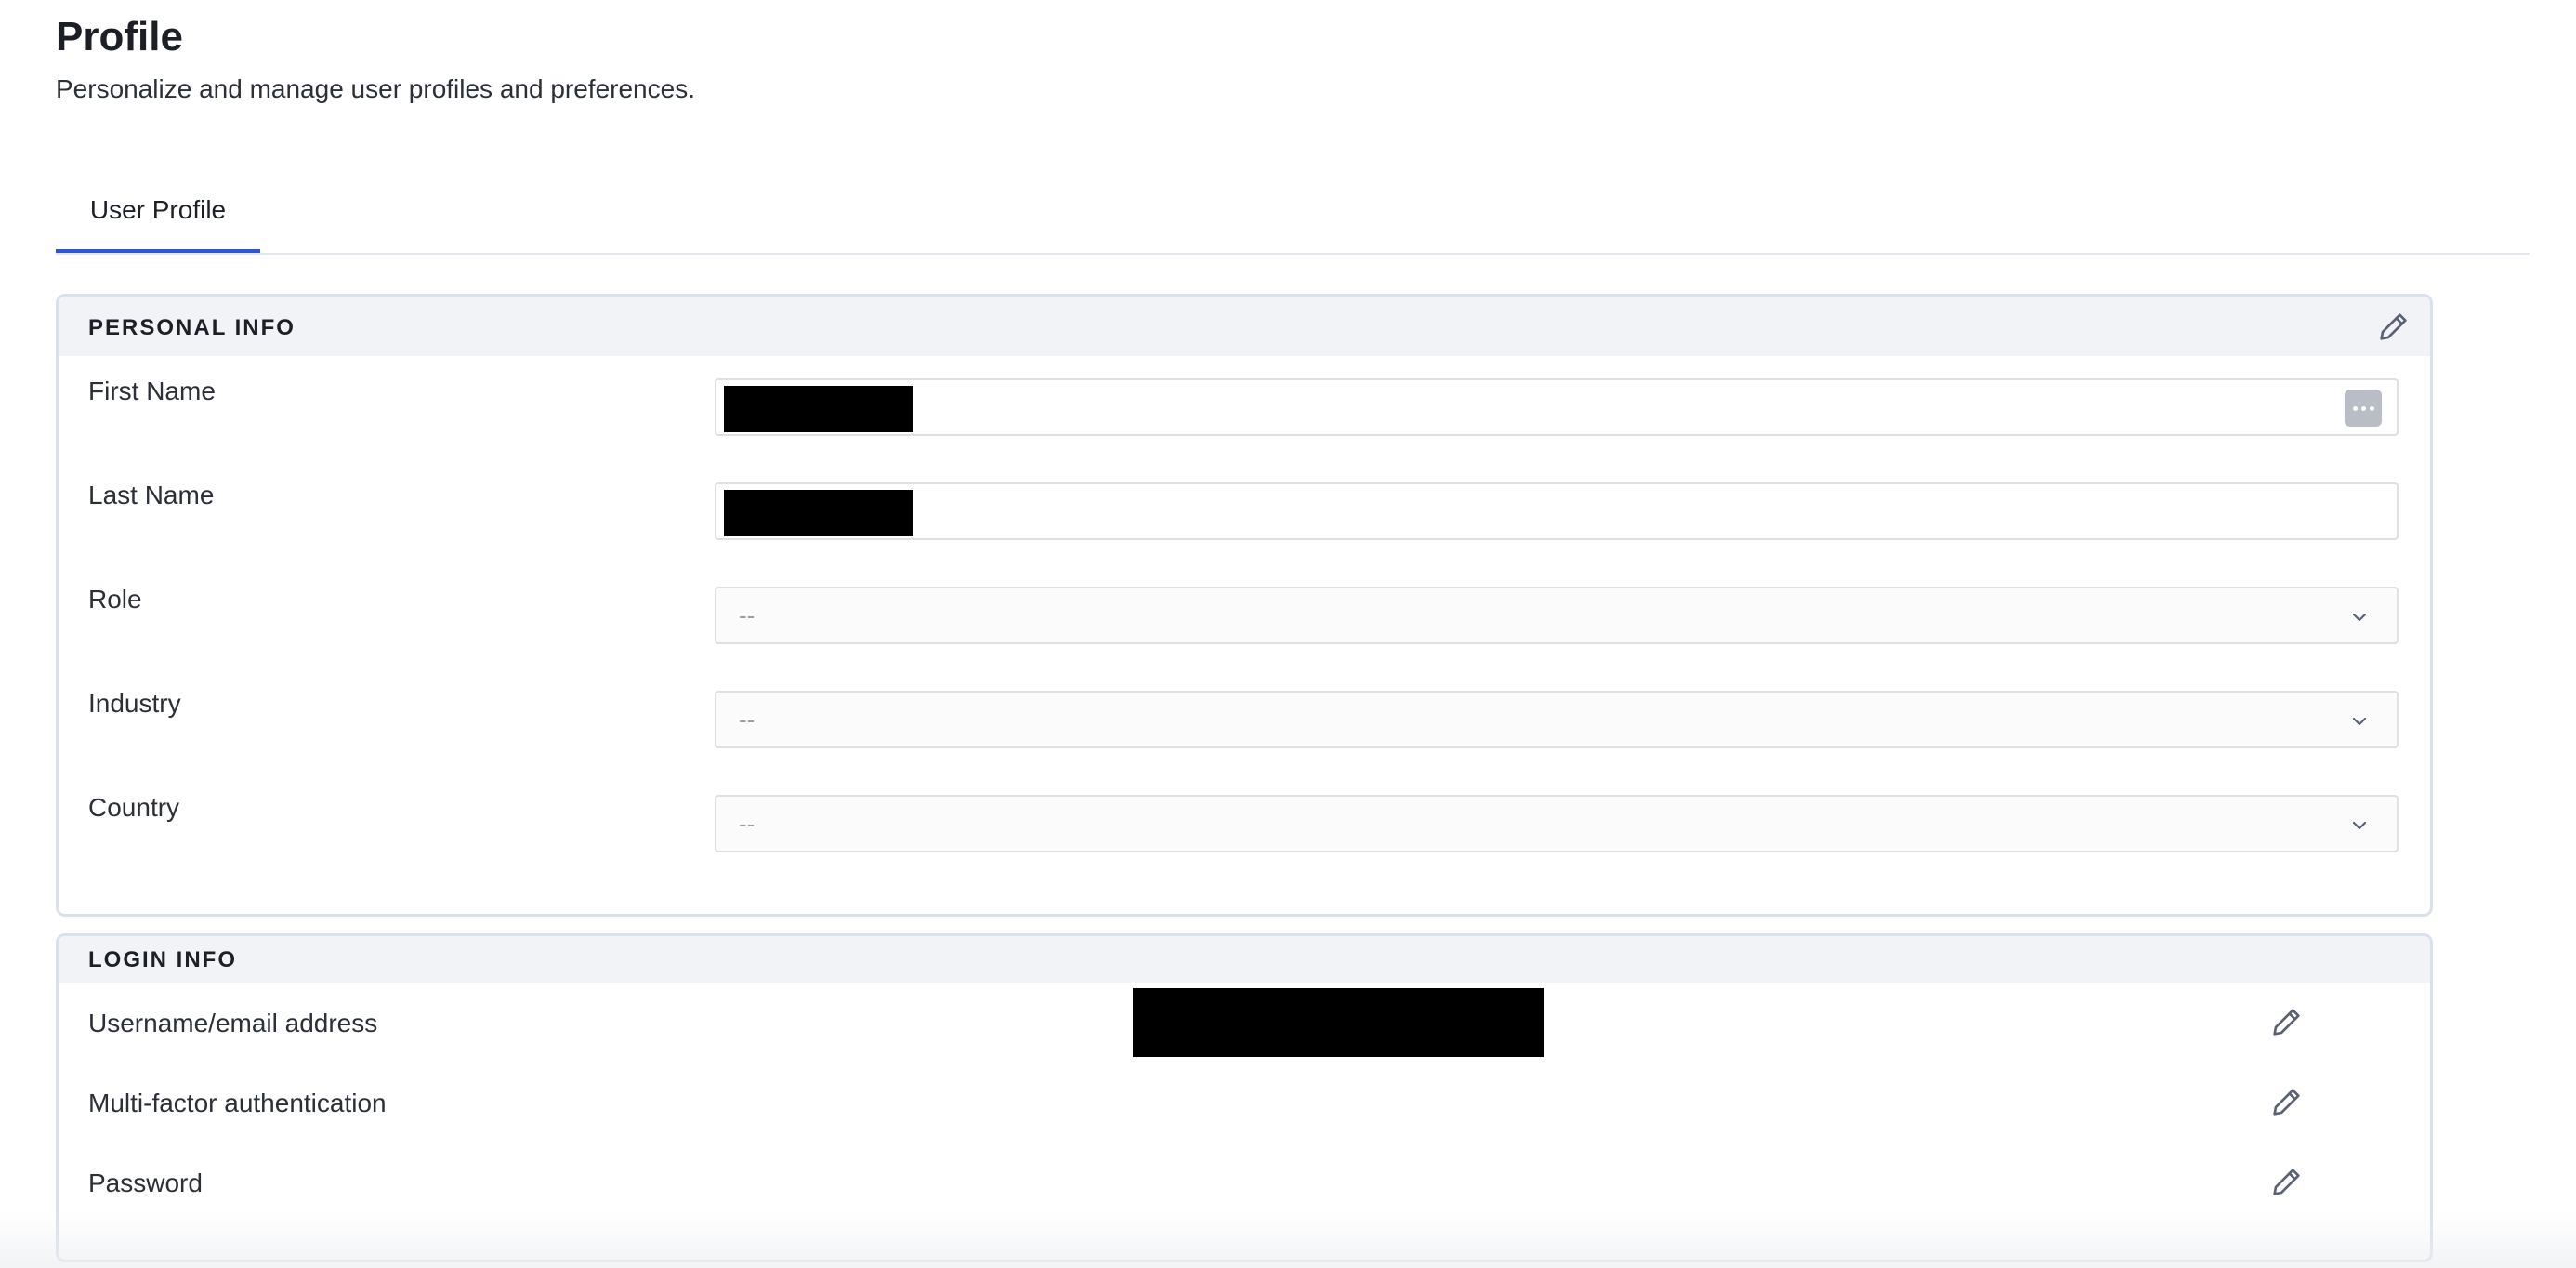 The height and width of the screenshot is (1268, 2576). I want to click on country-select-value: --, so click(747, 824).